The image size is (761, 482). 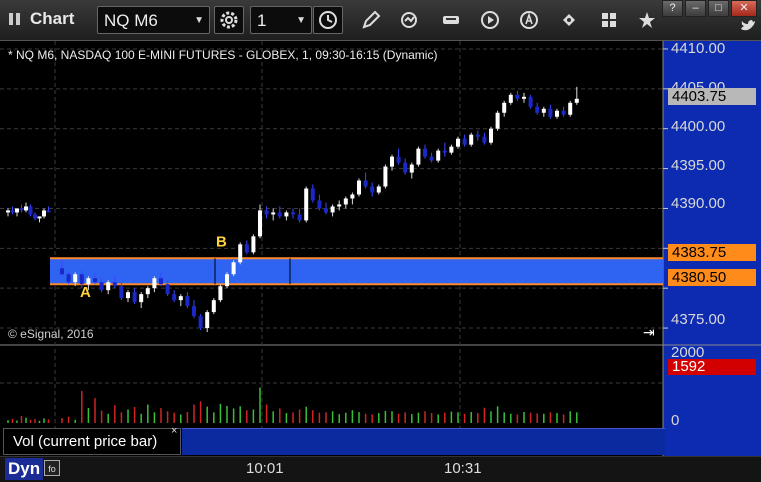 I want to click on play-icon, so click(x=490, y=20).